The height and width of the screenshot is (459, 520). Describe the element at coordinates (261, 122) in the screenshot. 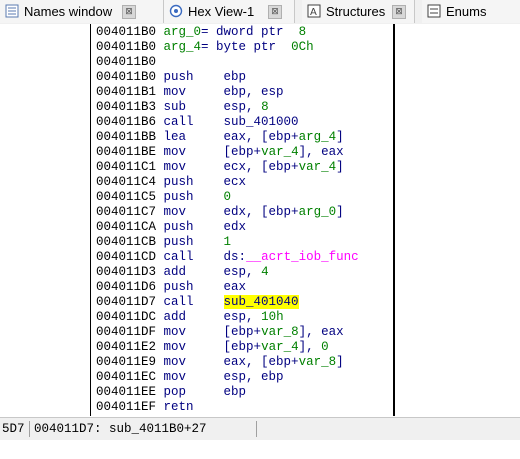

I see `line-operand: sub_401000` at that location.